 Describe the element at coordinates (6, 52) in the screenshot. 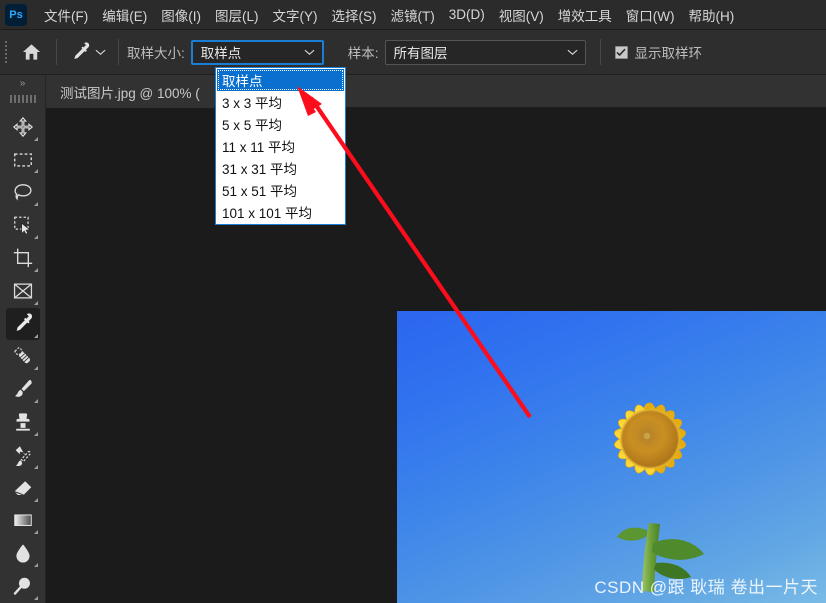

I see `options-bar-grip` at that location.